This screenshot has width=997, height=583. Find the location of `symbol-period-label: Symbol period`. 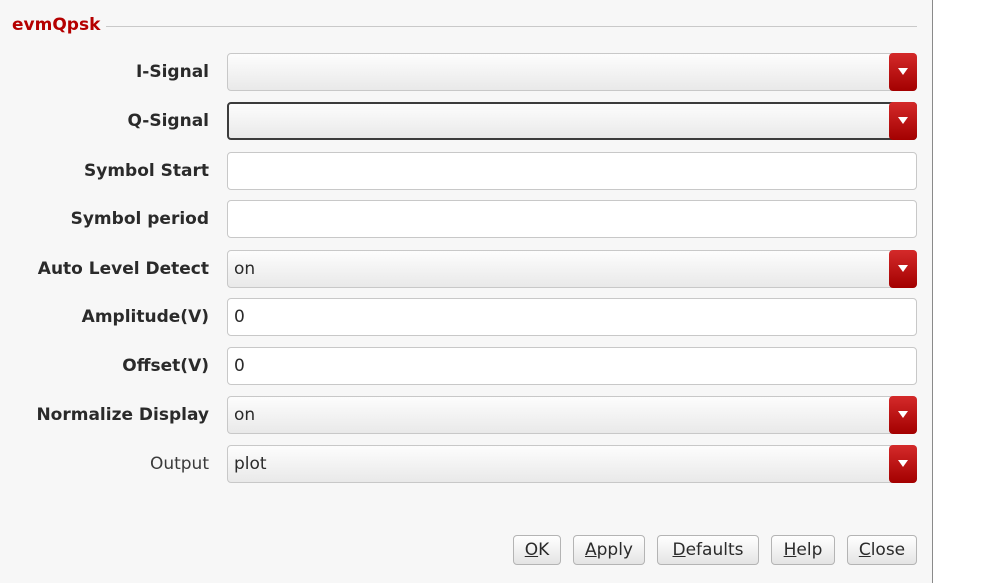

symbol-period-label: Symbol period is located at coordinates (139, 219).